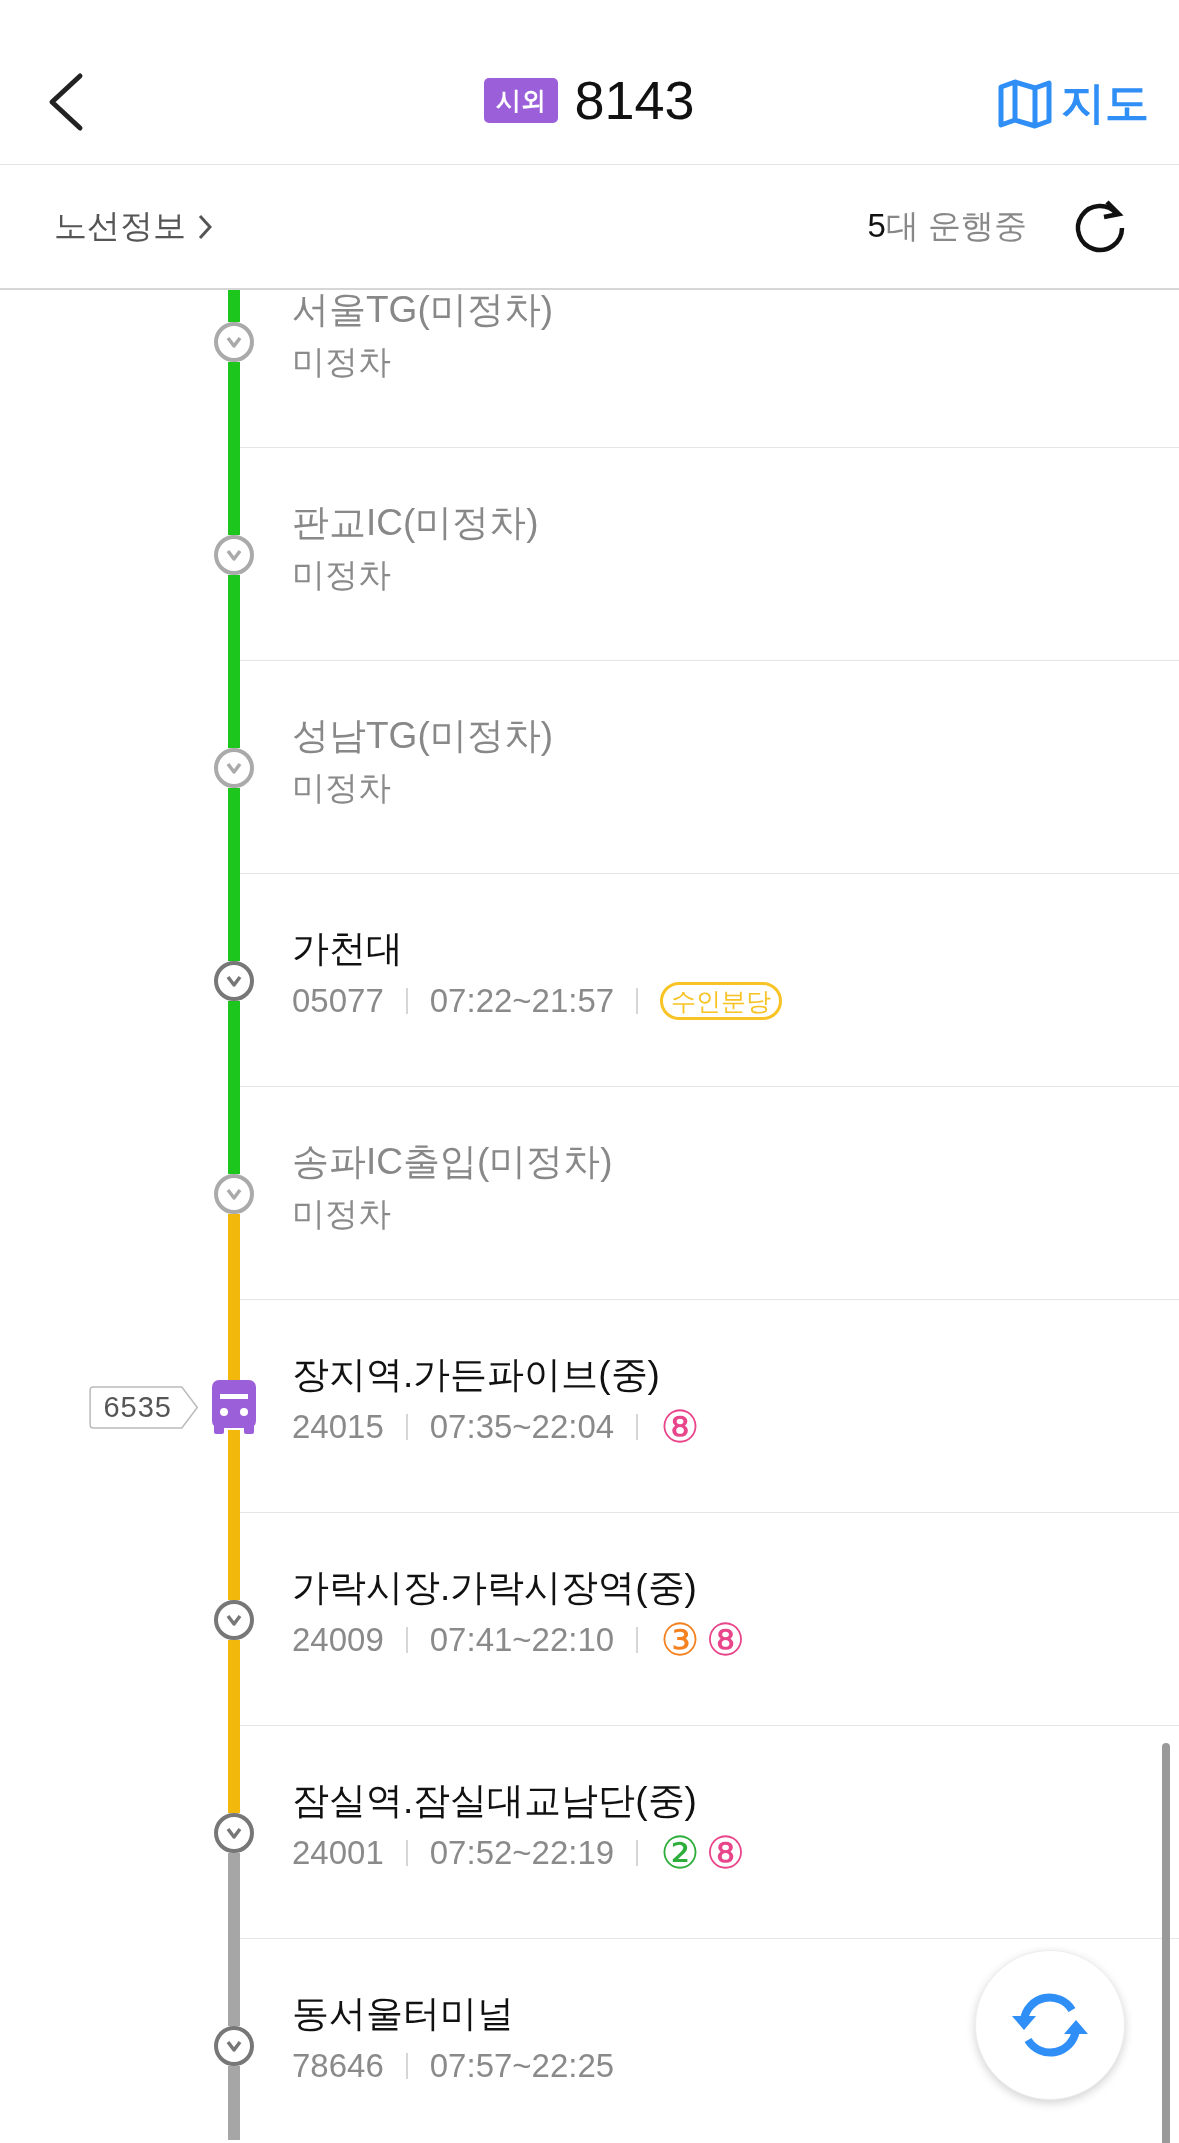 The image size is (1179, 2143). I want to click on stop-name: 가천대, so click(735, 948).